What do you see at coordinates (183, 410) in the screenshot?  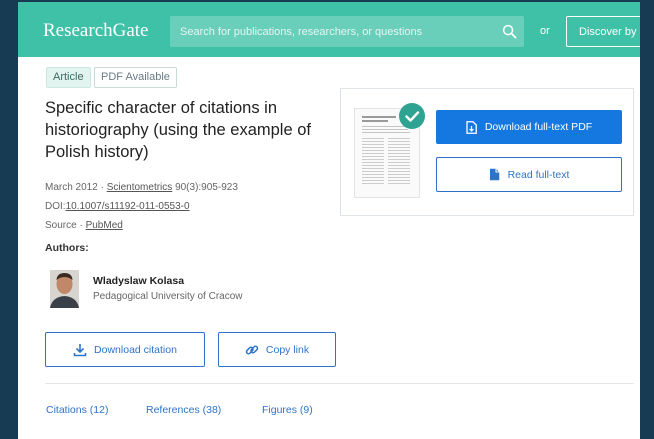 I see `tab-references: References (38)` at bounding box center [183, 410].